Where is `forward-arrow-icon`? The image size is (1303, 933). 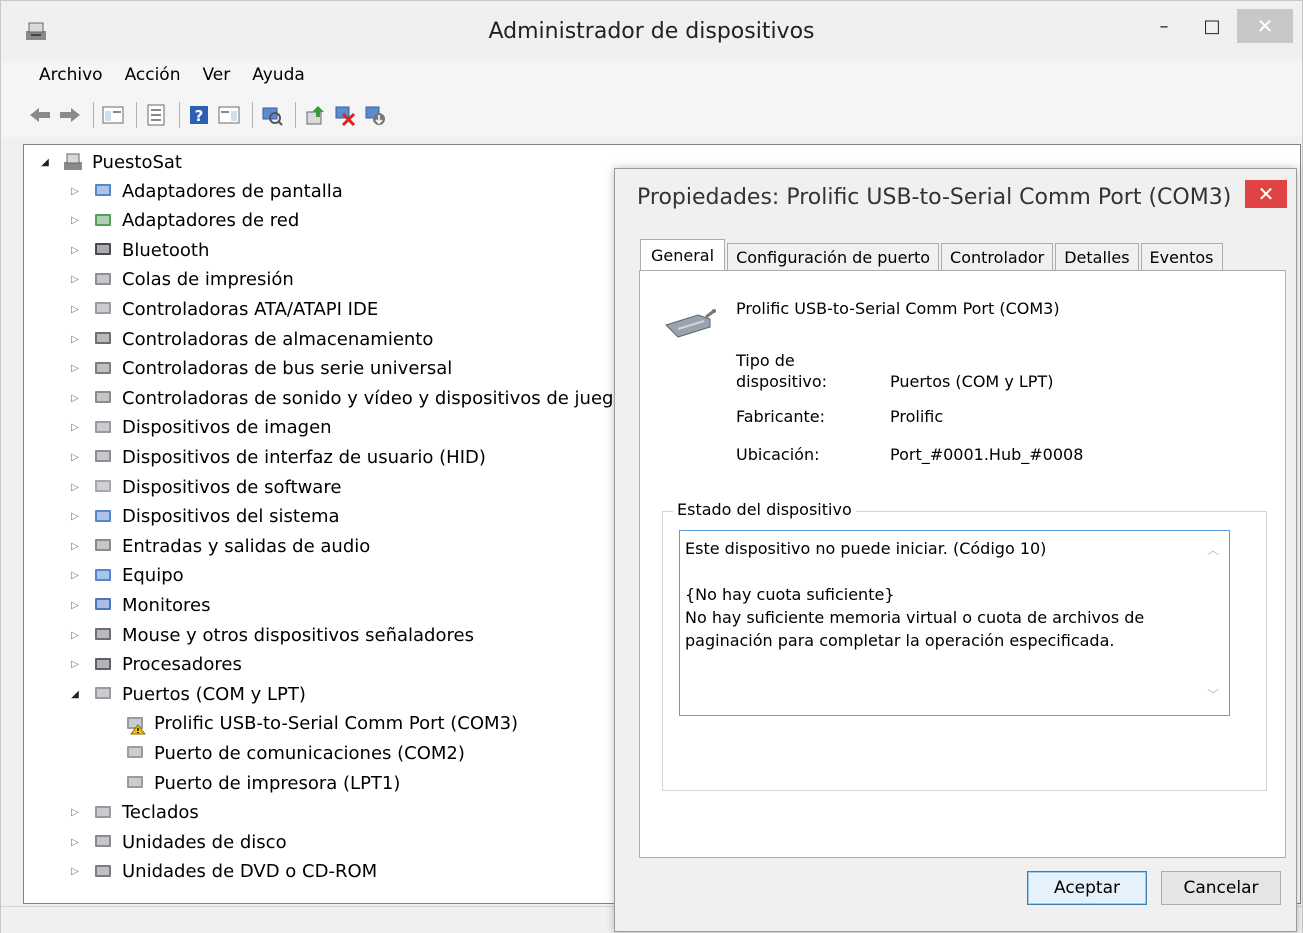
forward-arrow-icon is located at coordinates (70, 115).